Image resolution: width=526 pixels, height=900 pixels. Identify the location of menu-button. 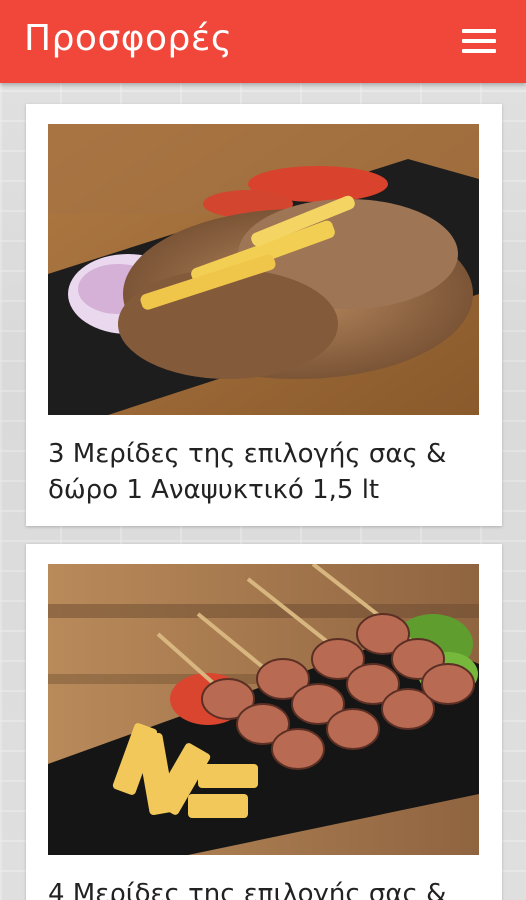
(480, 41).